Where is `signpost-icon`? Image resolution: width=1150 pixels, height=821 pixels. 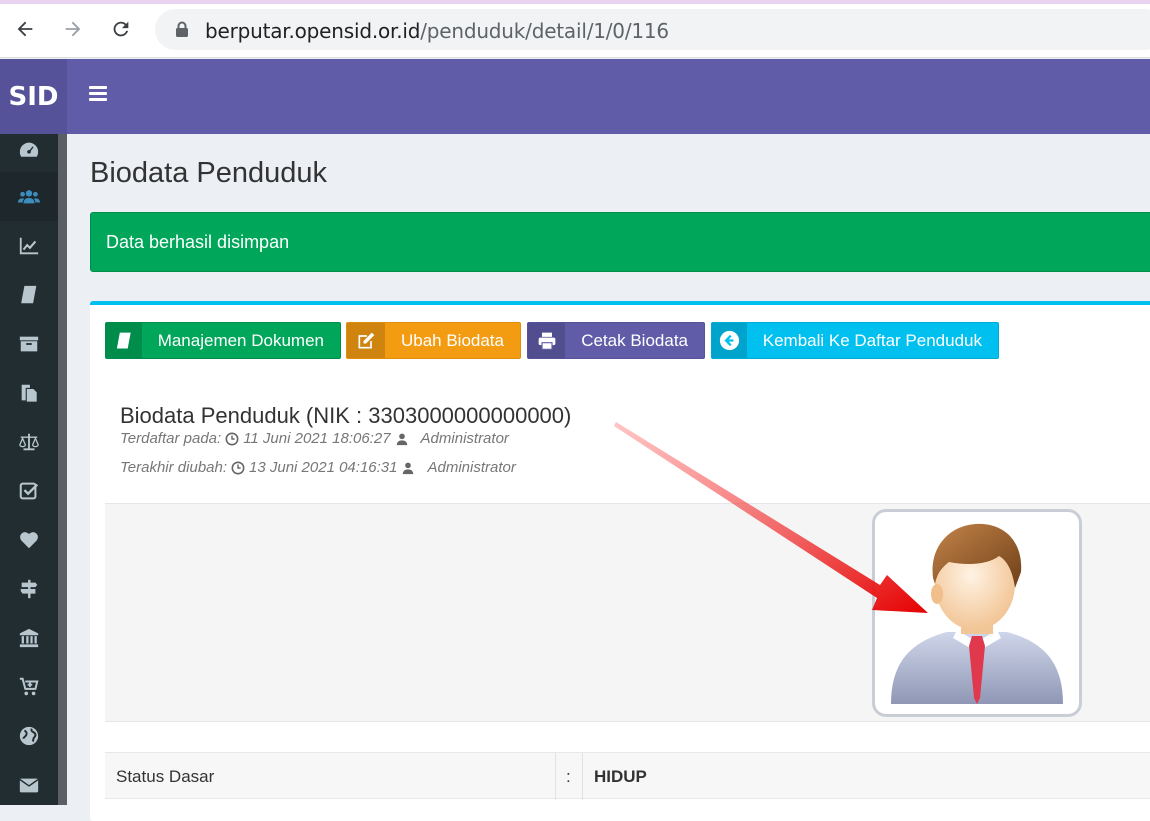
signpost-icon is located at coordinates (29, 588).